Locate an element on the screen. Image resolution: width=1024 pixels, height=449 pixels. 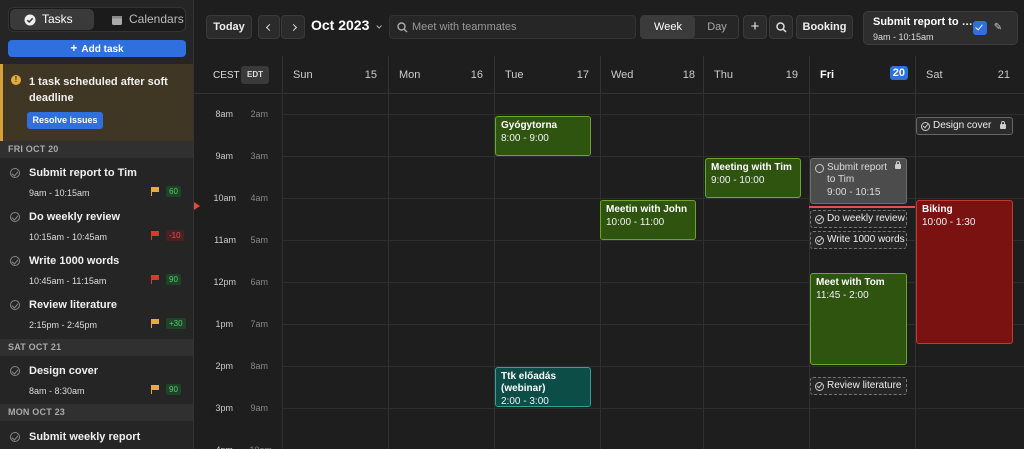
task-title: Design cover is located at coordinates (64, 371).